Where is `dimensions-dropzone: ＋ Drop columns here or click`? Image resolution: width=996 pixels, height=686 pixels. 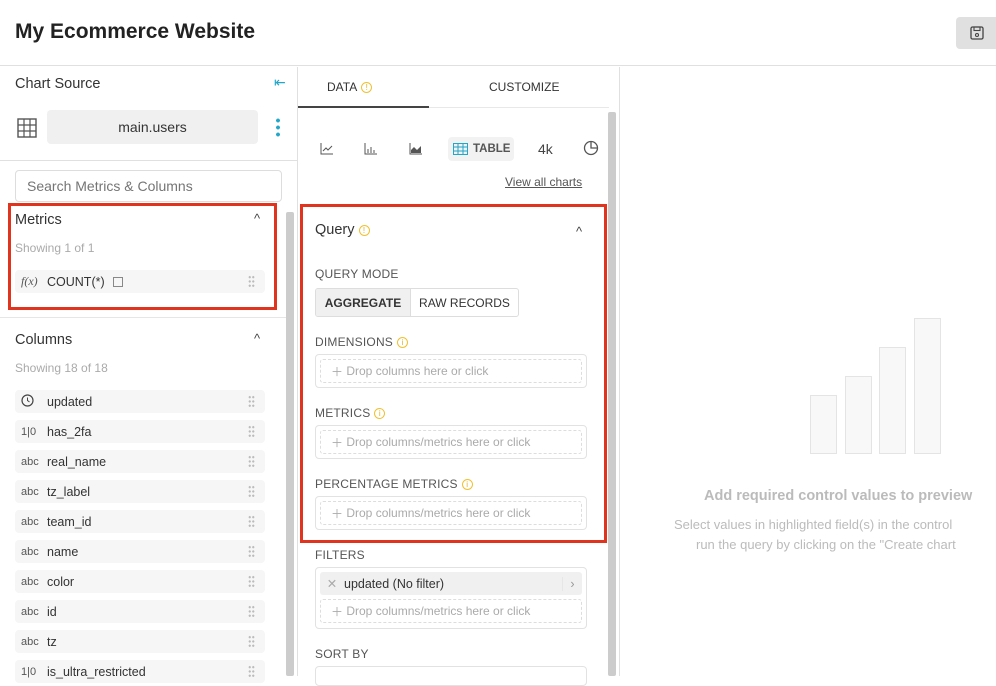 dimensions-dropzone: ＋ Drop columns here or click is located at coordinates (451, 371).